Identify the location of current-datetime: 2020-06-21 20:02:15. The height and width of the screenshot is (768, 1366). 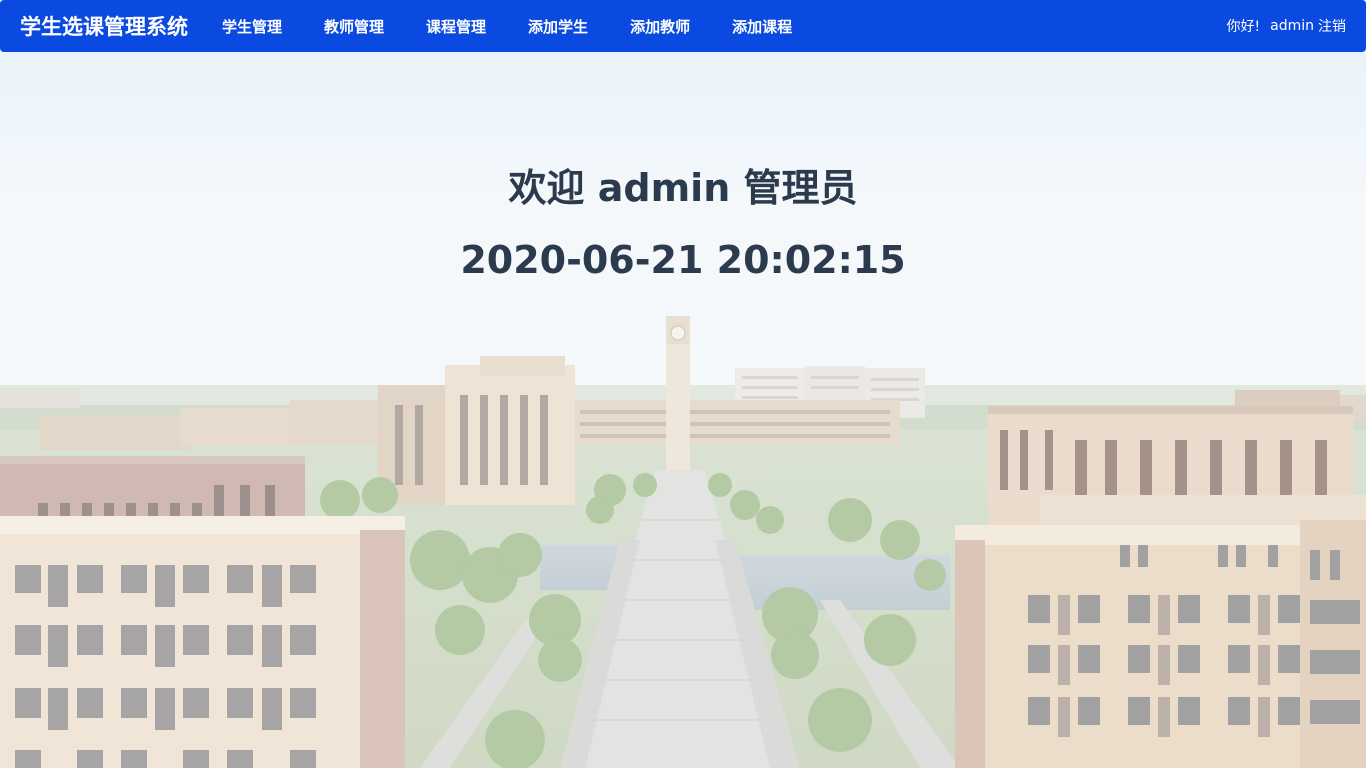
(683, 260).